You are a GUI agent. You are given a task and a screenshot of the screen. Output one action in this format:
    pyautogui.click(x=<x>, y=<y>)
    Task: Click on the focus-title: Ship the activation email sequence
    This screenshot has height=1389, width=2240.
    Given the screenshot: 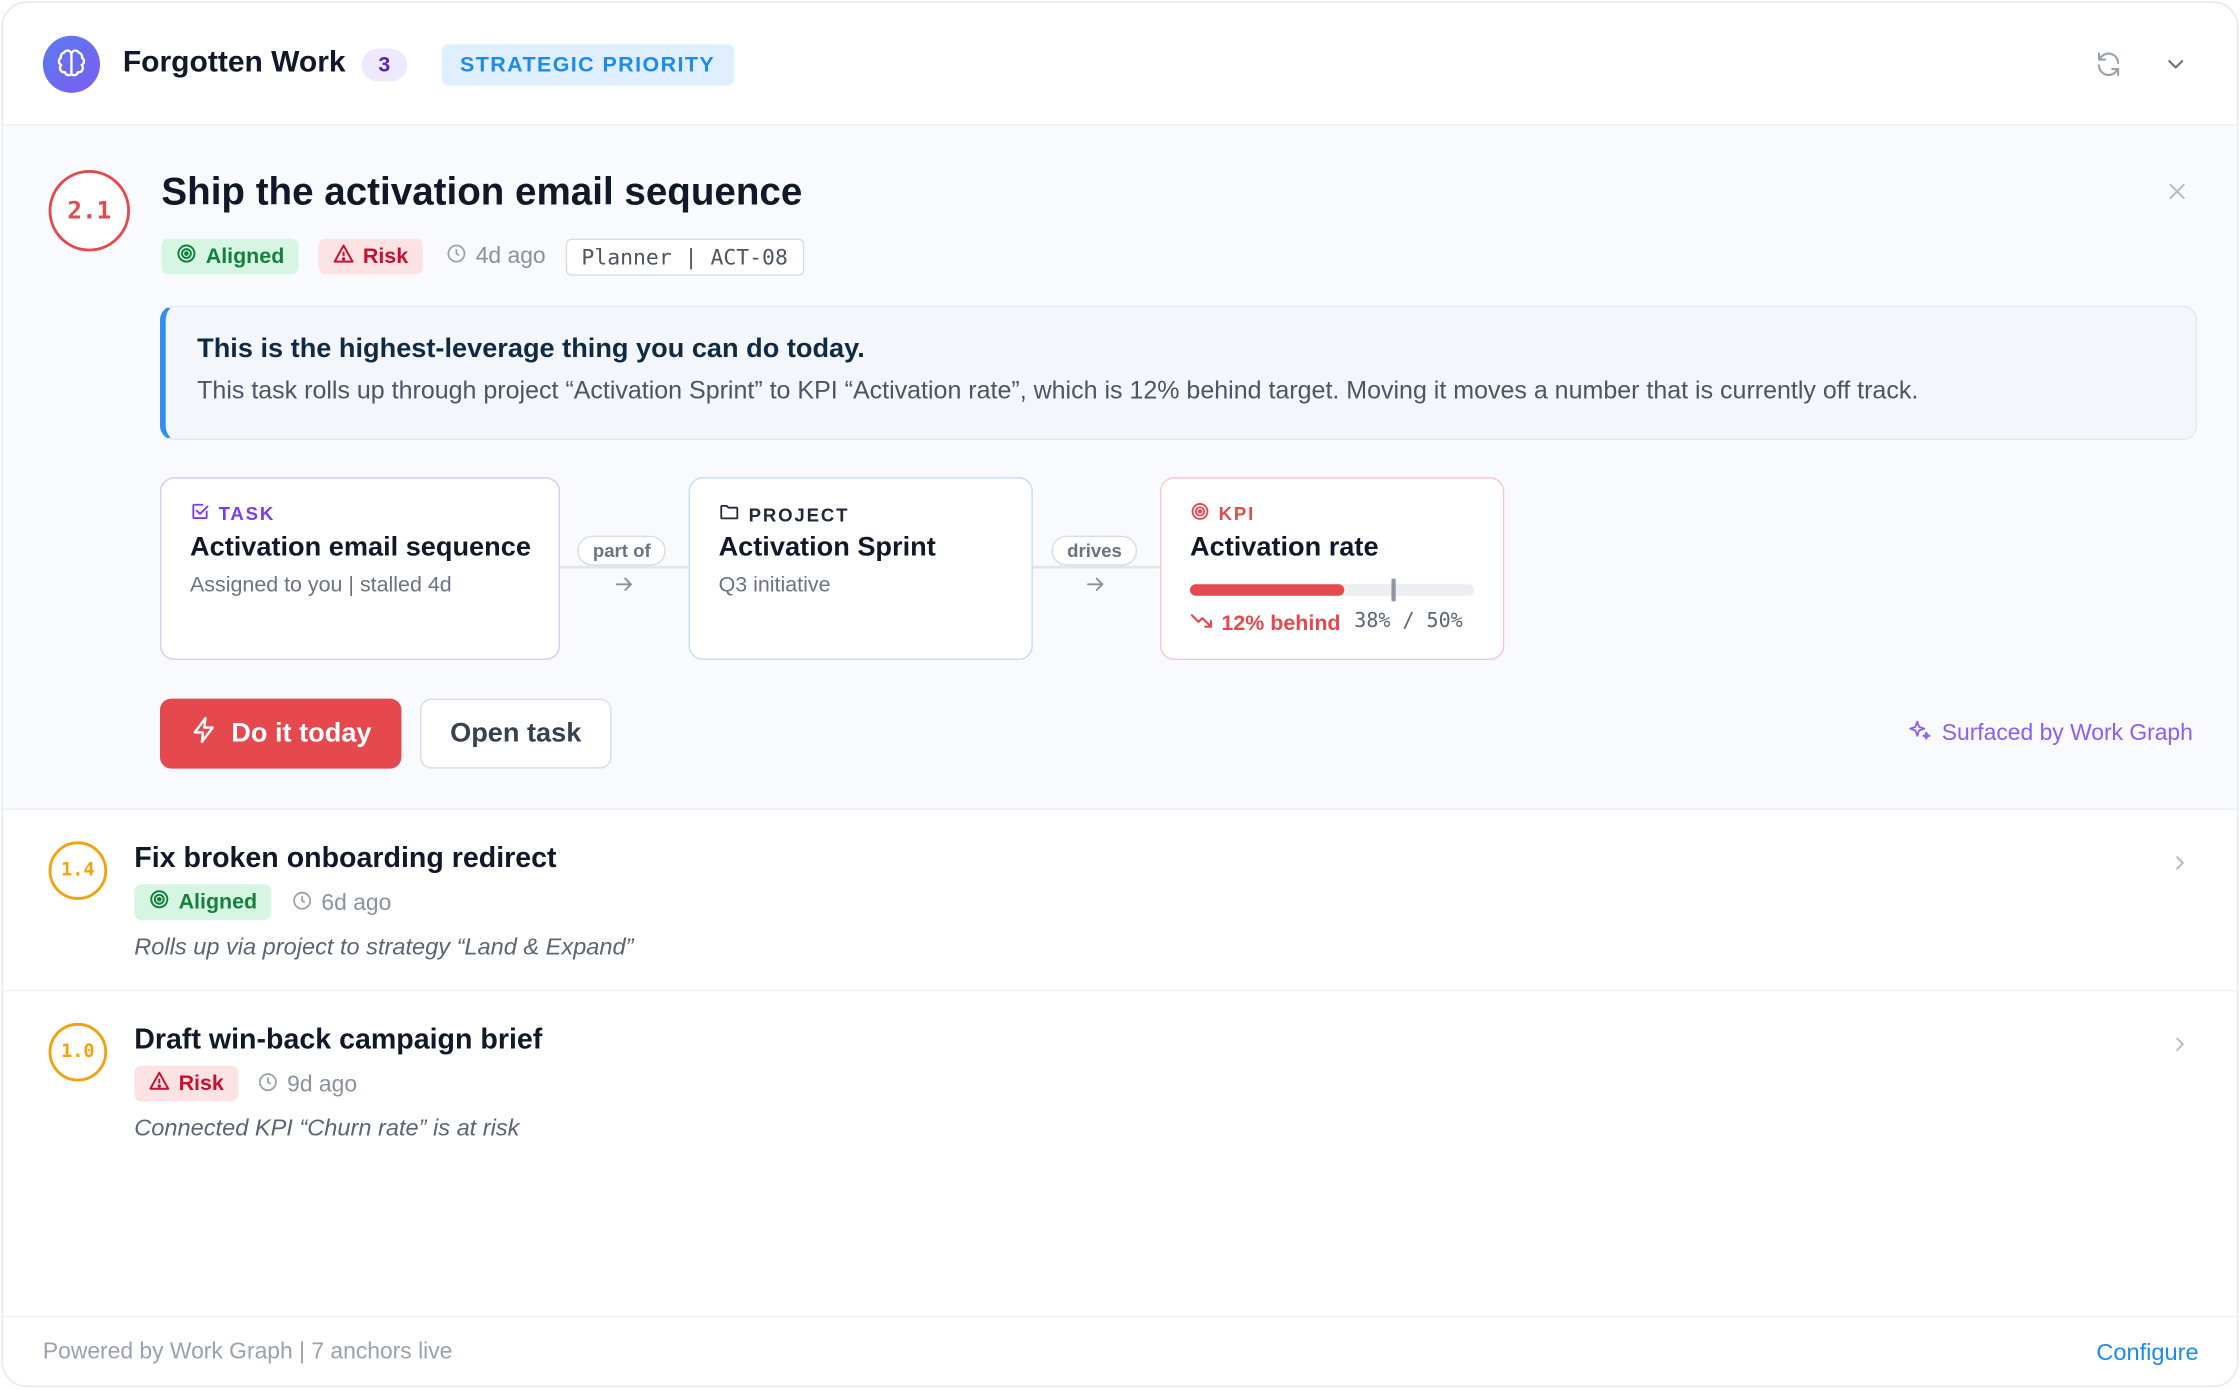 What is the action you would take?
    pyautogui.click(x=481, y=192)
    